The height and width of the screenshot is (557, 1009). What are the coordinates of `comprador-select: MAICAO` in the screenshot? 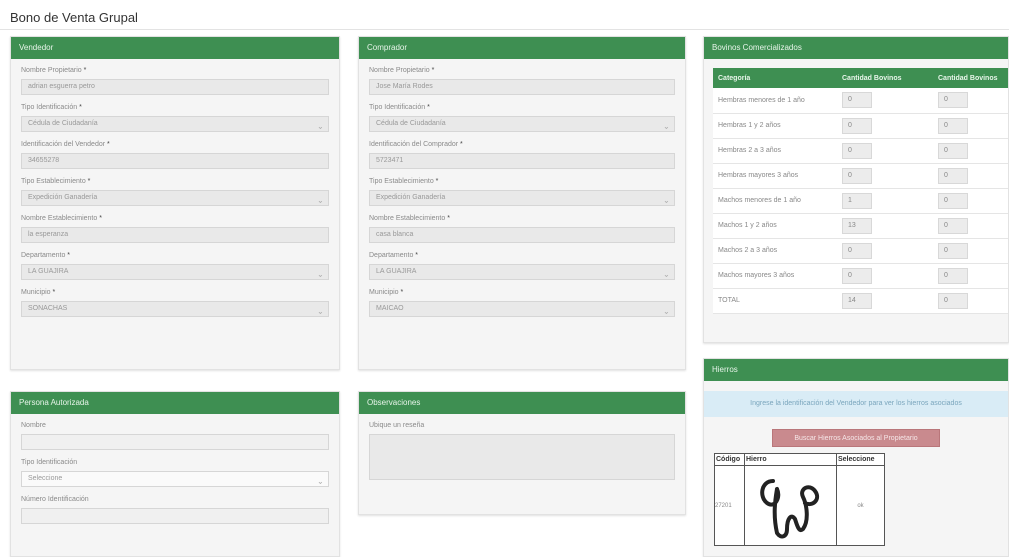 It's located at (522, 309).